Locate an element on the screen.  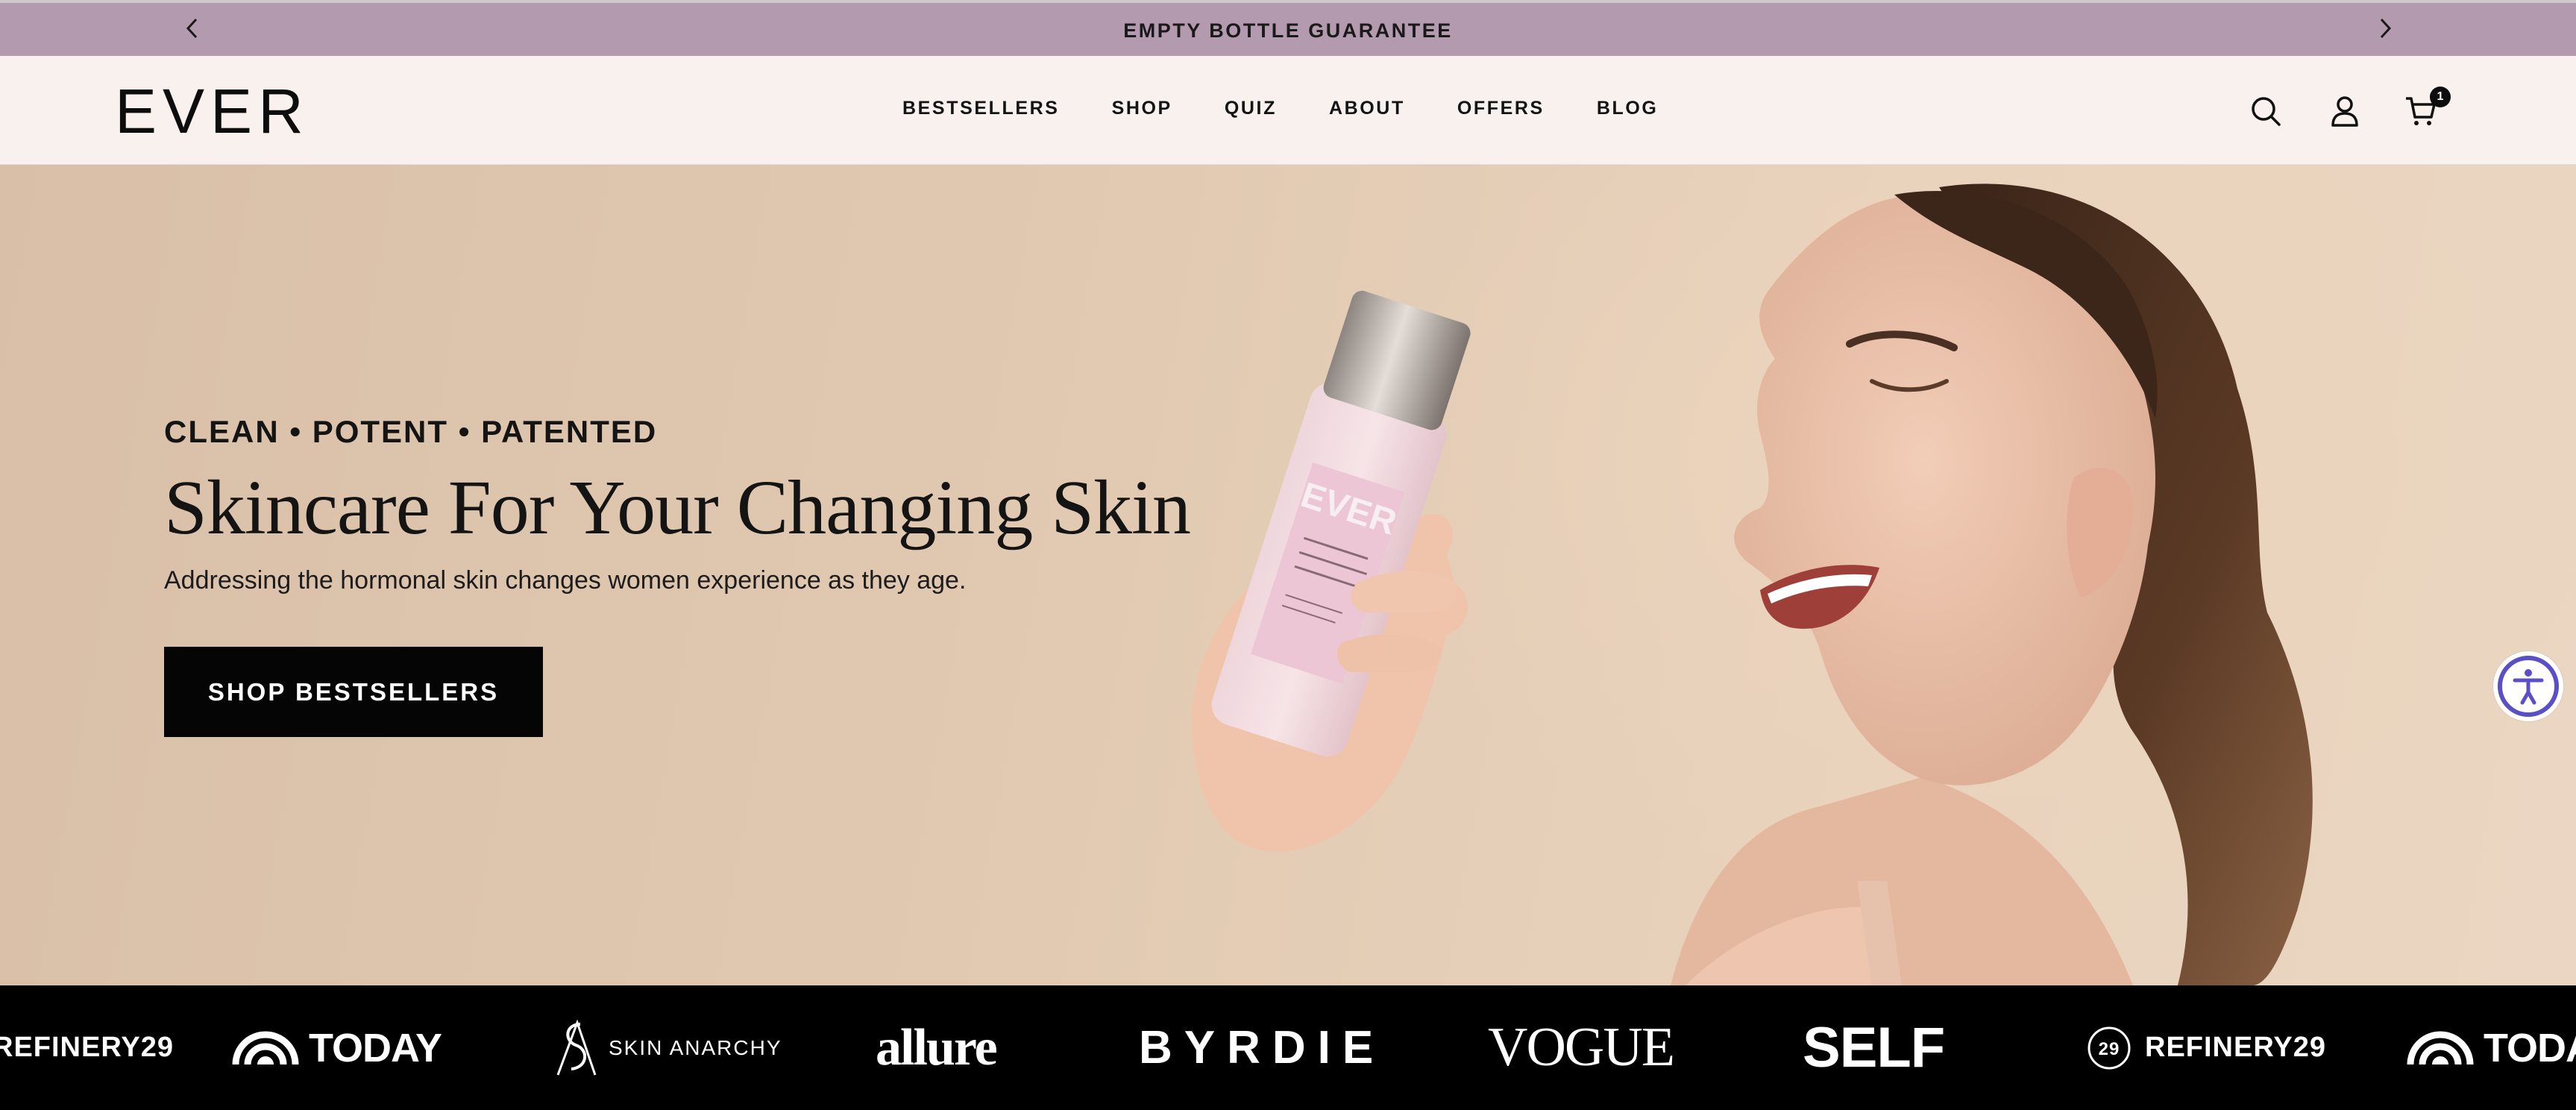
refinery29-badge-icon: 29 is located at coordinates (2109, 1047).